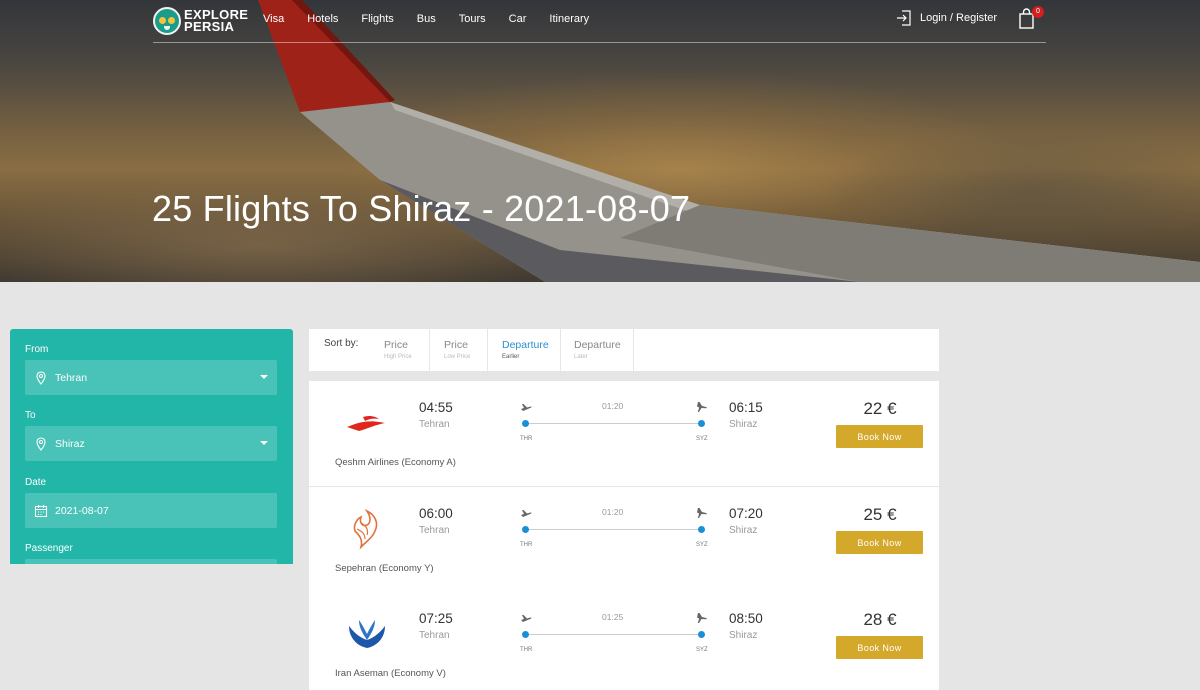  I want to click on brand-line2: PERSIA, so click(209, 26).